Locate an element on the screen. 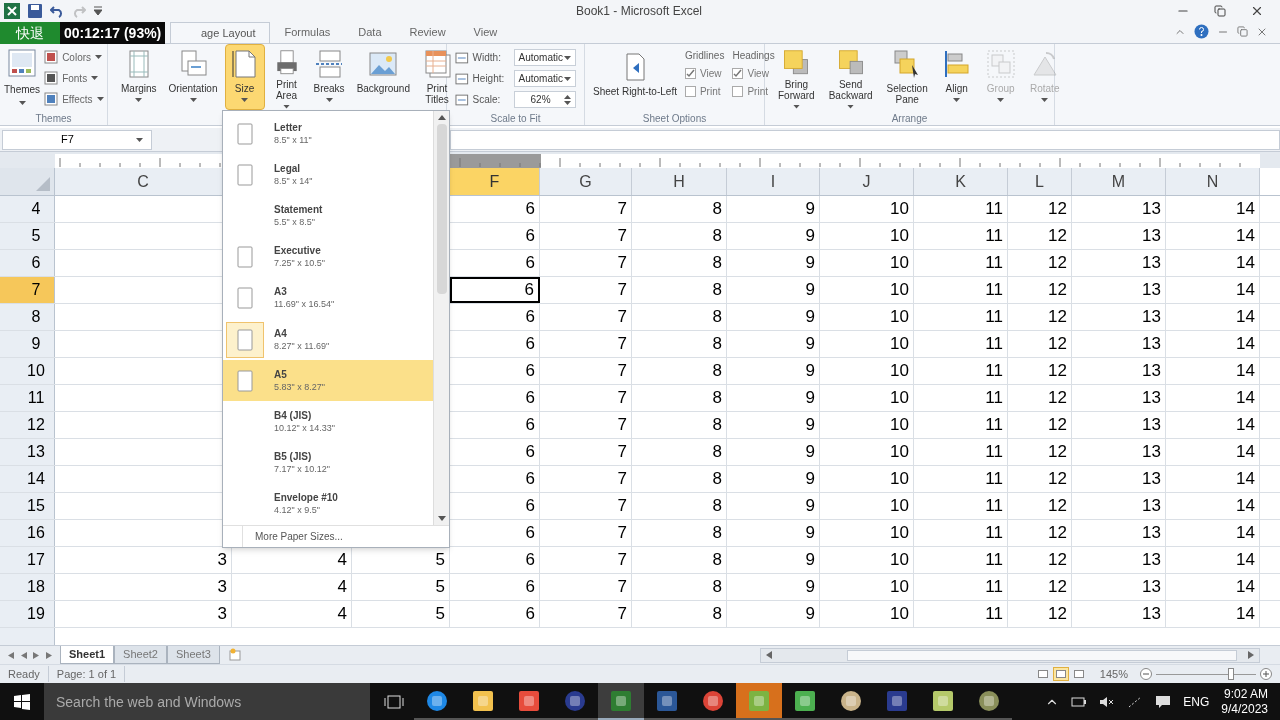 This screenshot has width=1280, height=720. sheet-tab: Sheet2 is located at coordinates (140, 655).